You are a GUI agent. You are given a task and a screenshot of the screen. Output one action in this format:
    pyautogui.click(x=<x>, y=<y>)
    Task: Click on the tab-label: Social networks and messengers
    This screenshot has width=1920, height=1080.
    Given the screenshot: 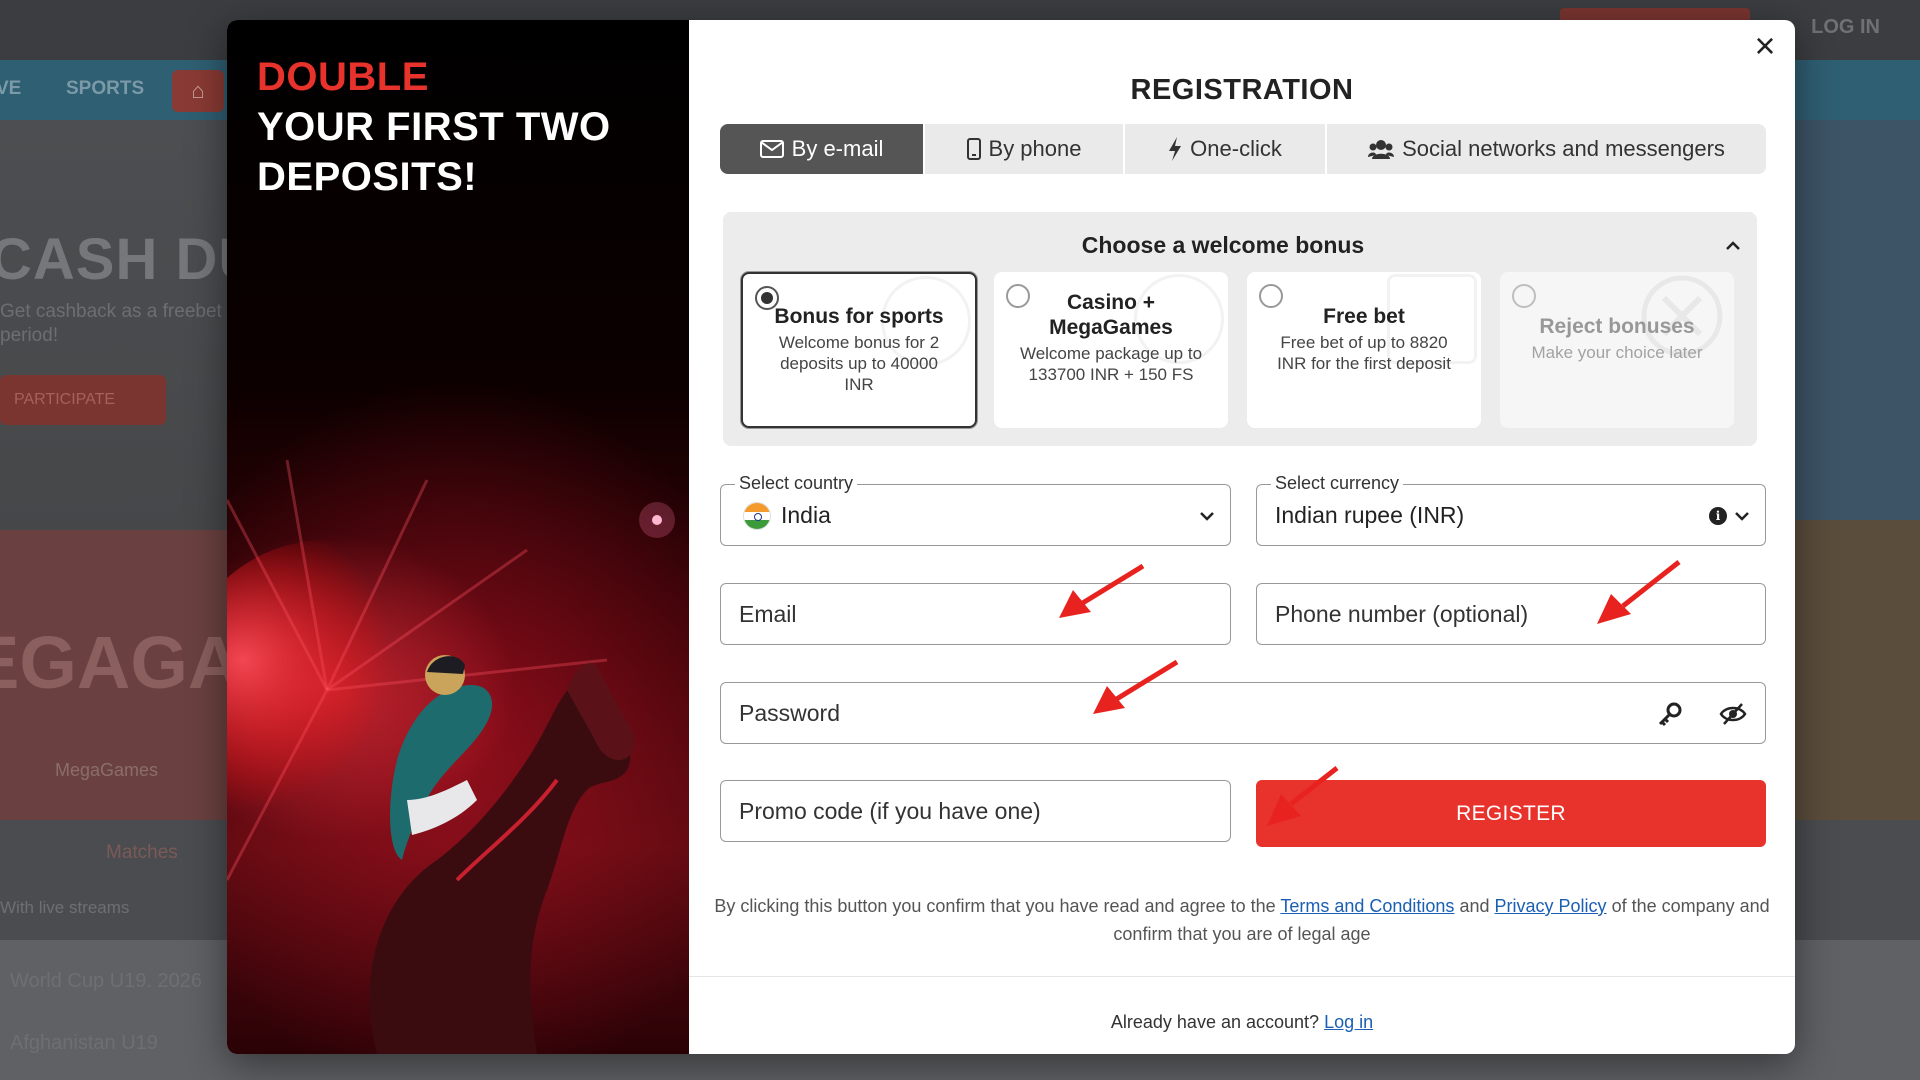 What is the action you would take?
    pyautogui.click(x=1563, y=148)
    